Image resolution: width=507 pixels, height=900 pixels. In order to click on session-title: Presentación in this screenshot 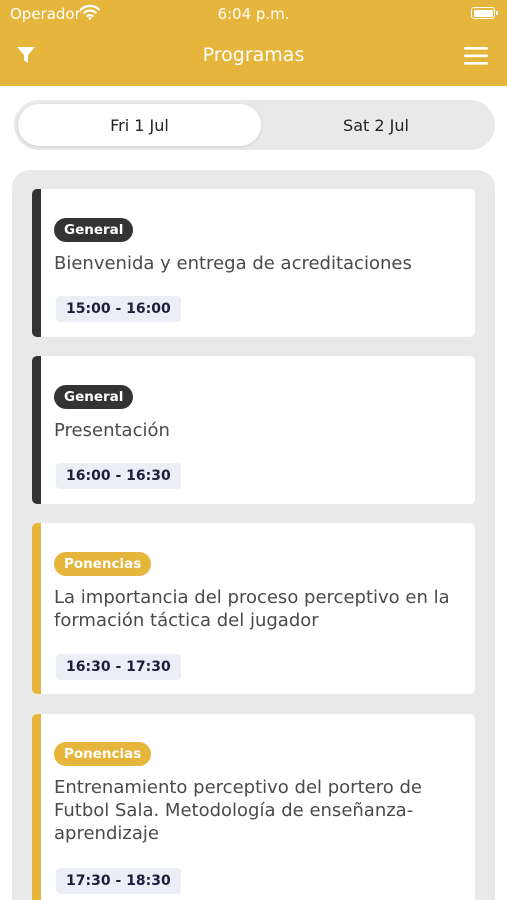, I will do `click(112, 430)`.